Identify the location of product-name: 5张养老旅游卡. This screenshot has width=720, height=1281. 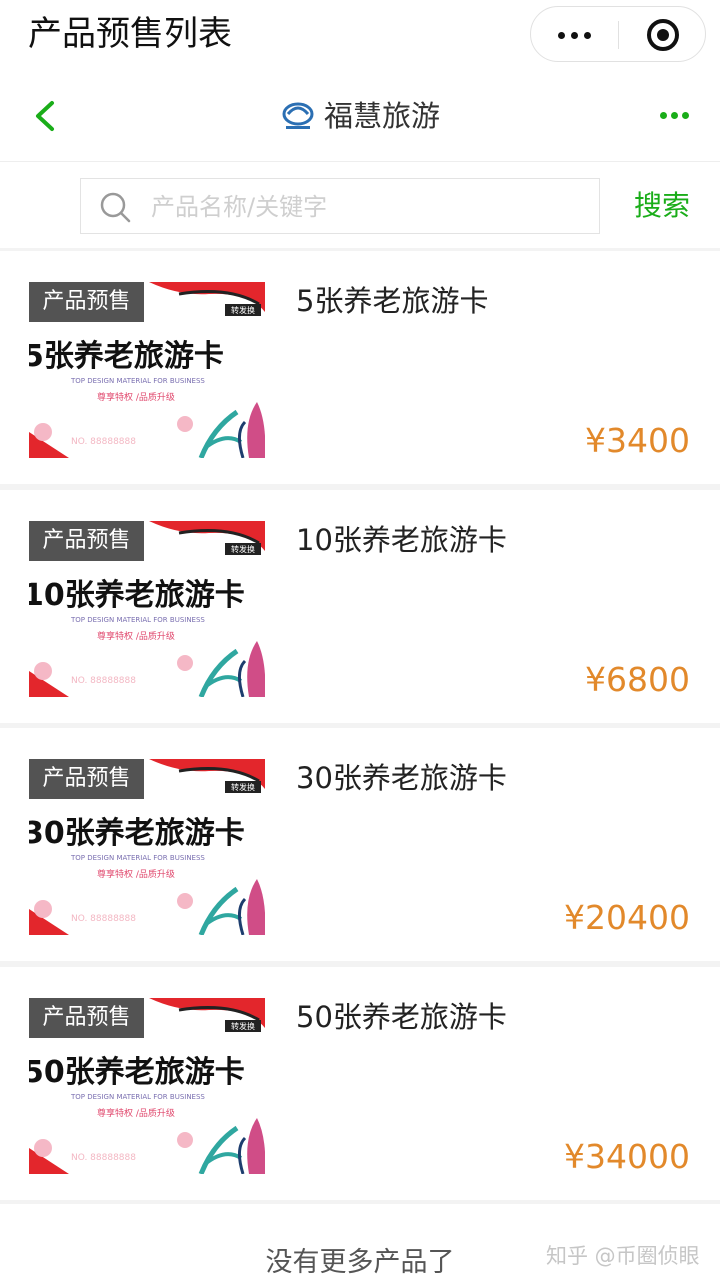
(392, 301).